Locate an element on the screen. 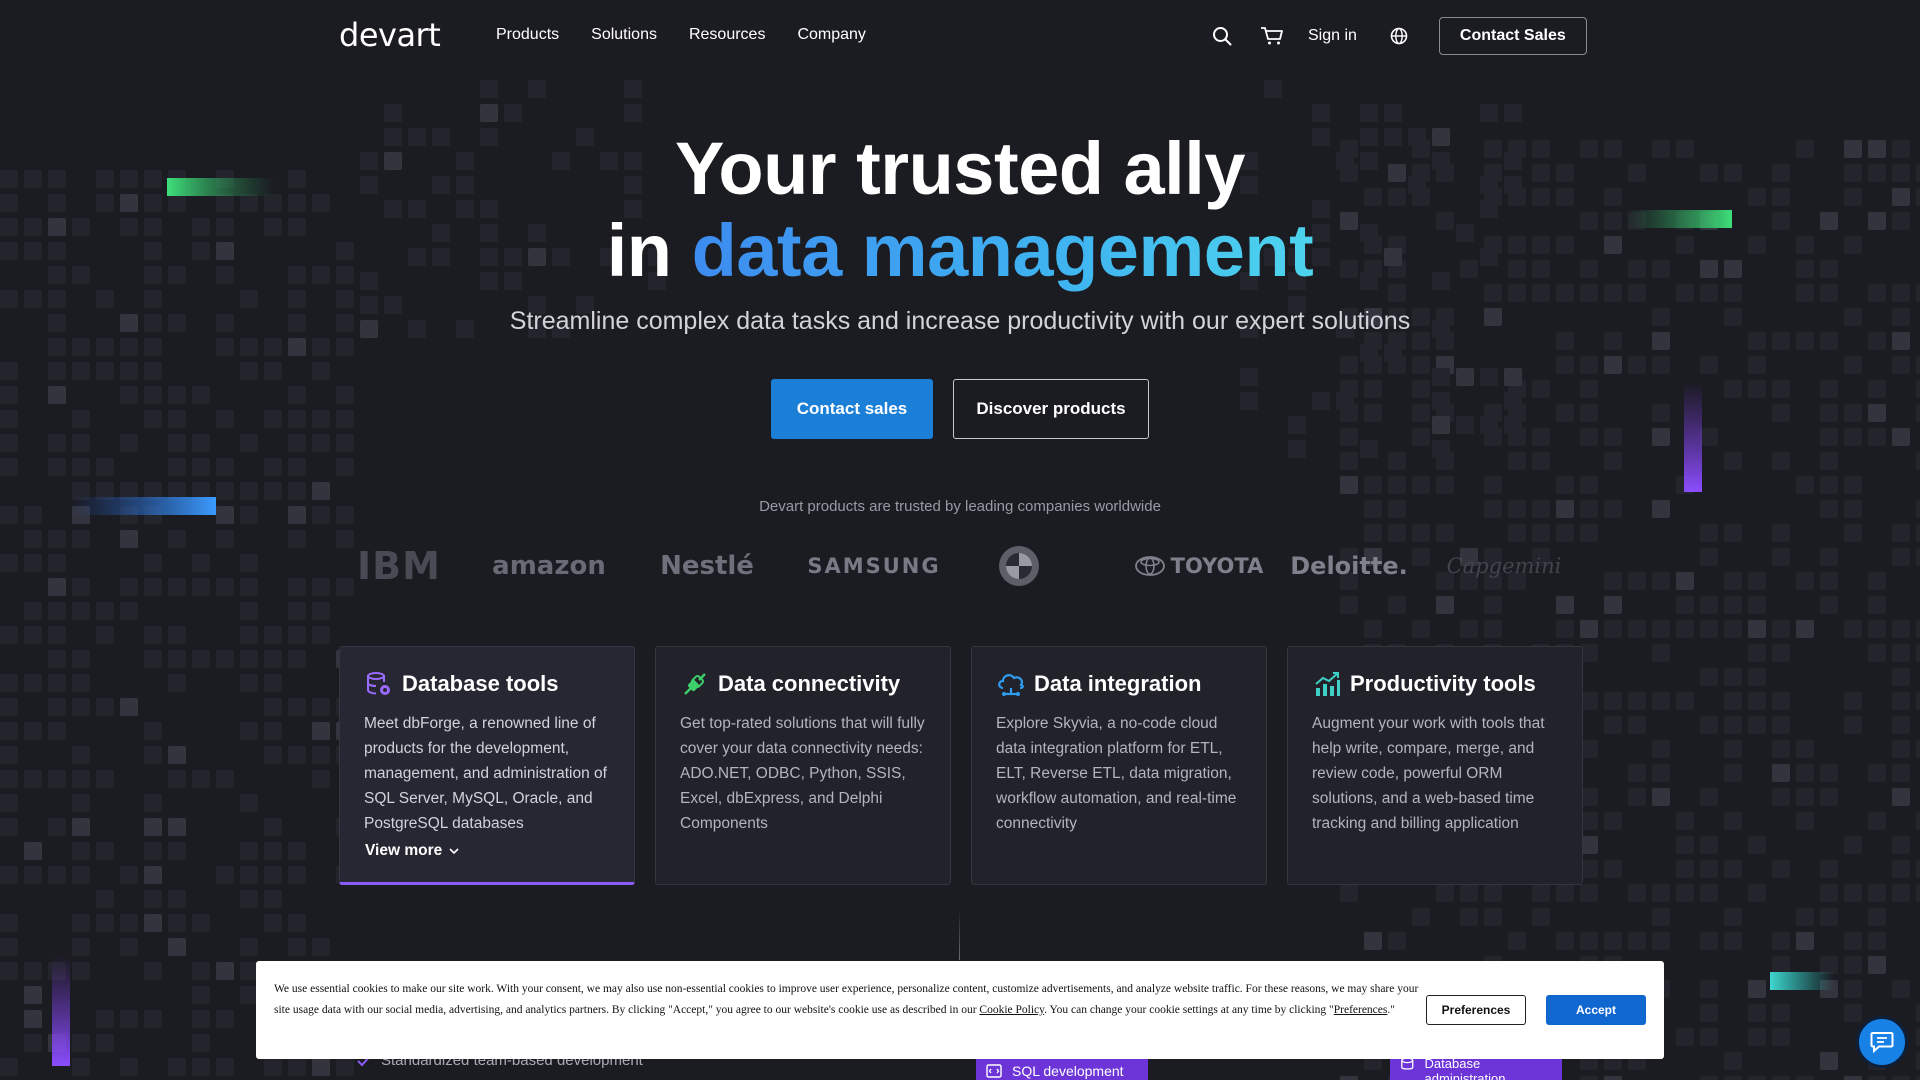 The image size is (1920, 1080). chat-widget-button is located at coordinates (1882, 1042).